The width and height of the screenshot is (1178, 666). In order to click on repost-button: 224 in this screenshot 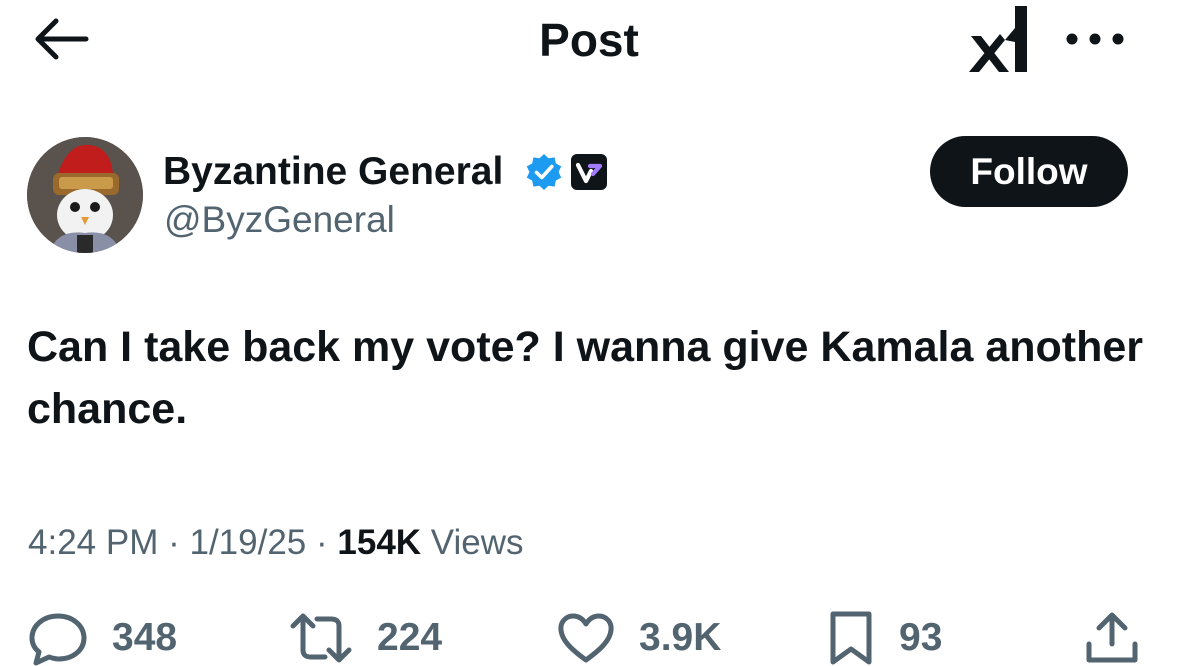, I will do `click(364, 638)`.